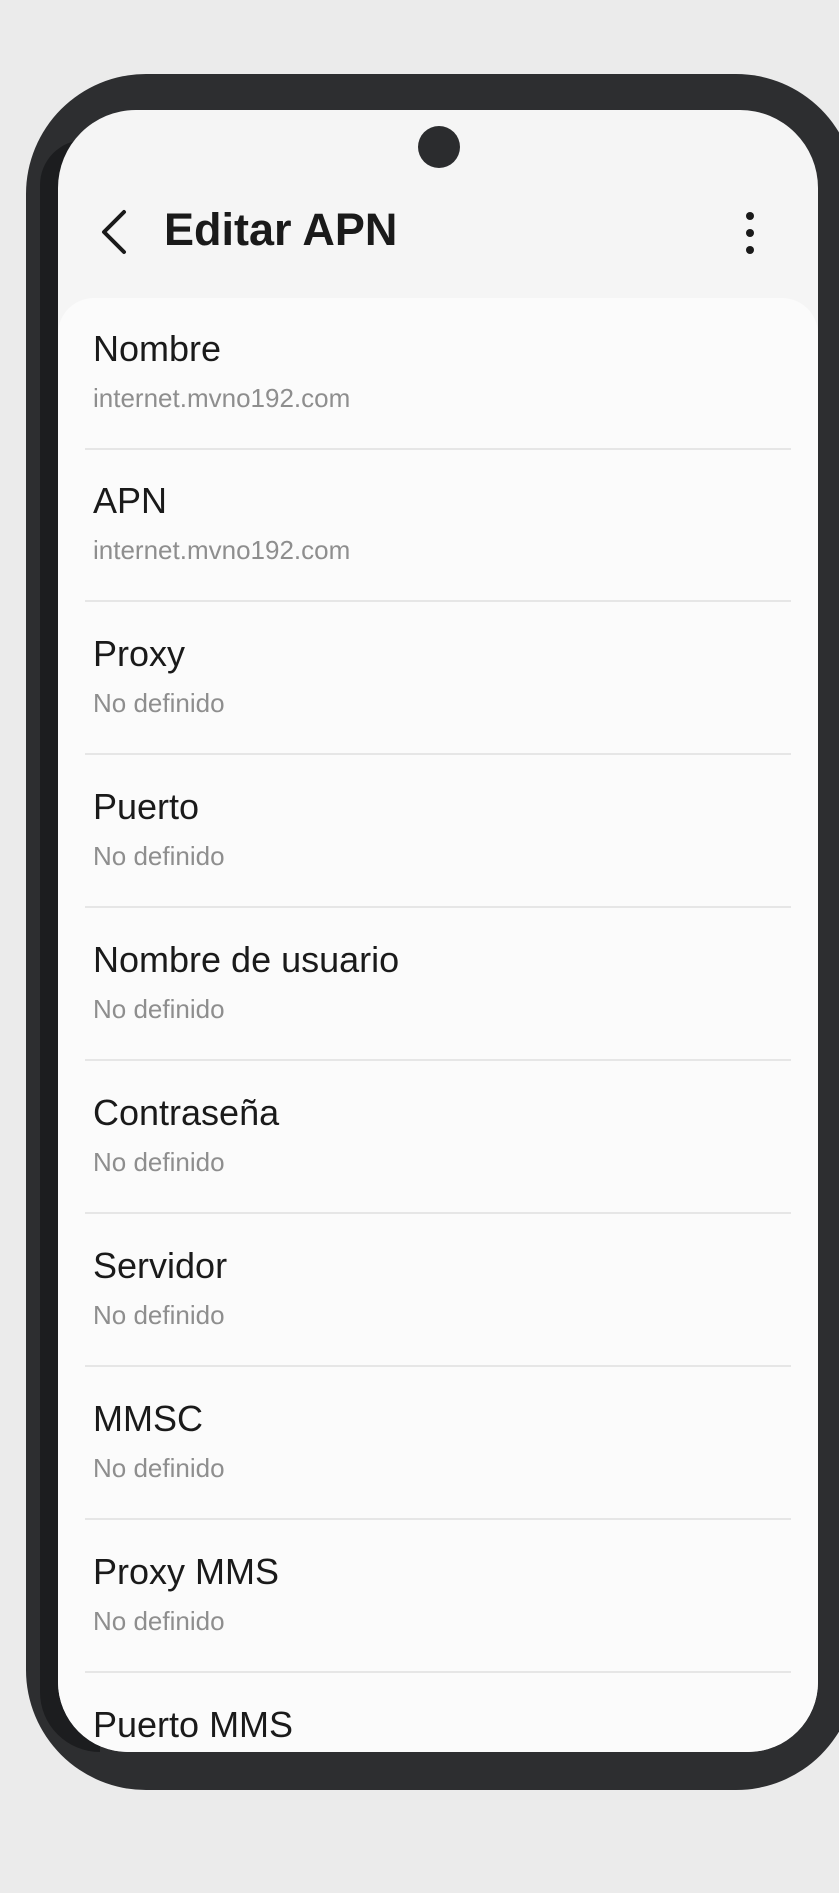  I want to click on setting-label: MMSC, so click(148, 1418).